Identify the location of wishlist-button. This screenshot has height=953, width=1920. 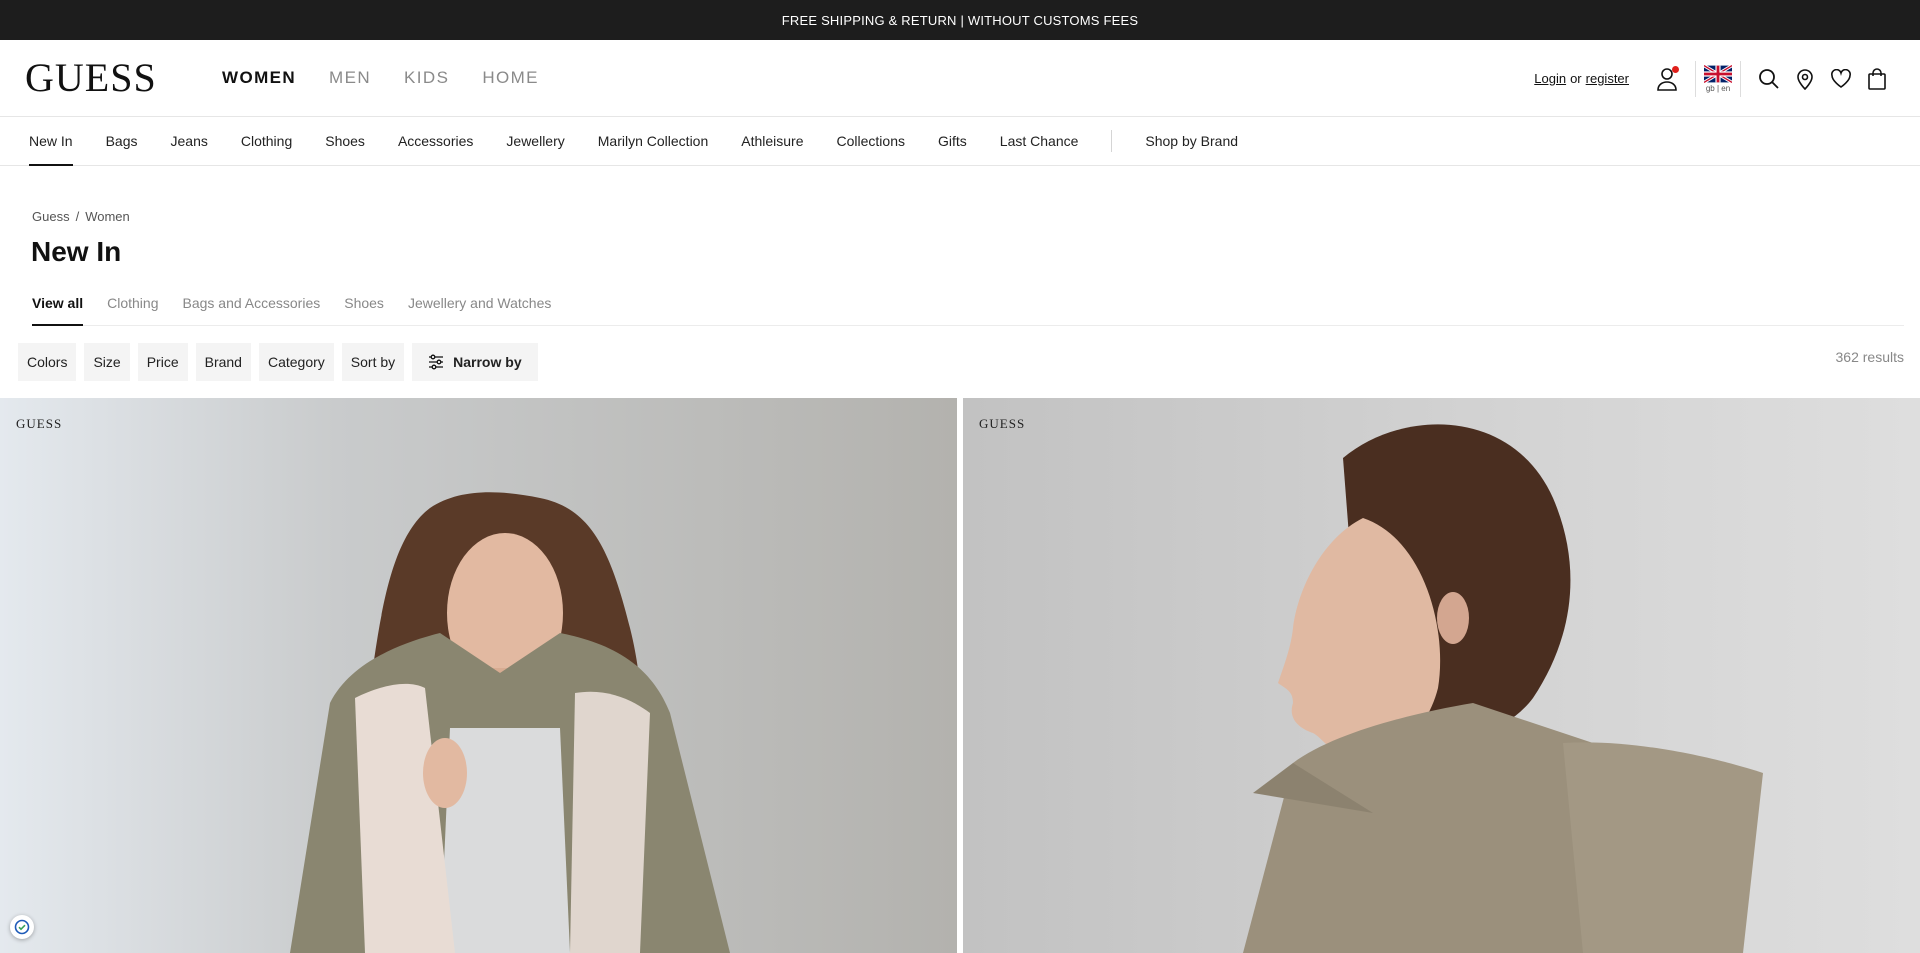
(1841, 79).